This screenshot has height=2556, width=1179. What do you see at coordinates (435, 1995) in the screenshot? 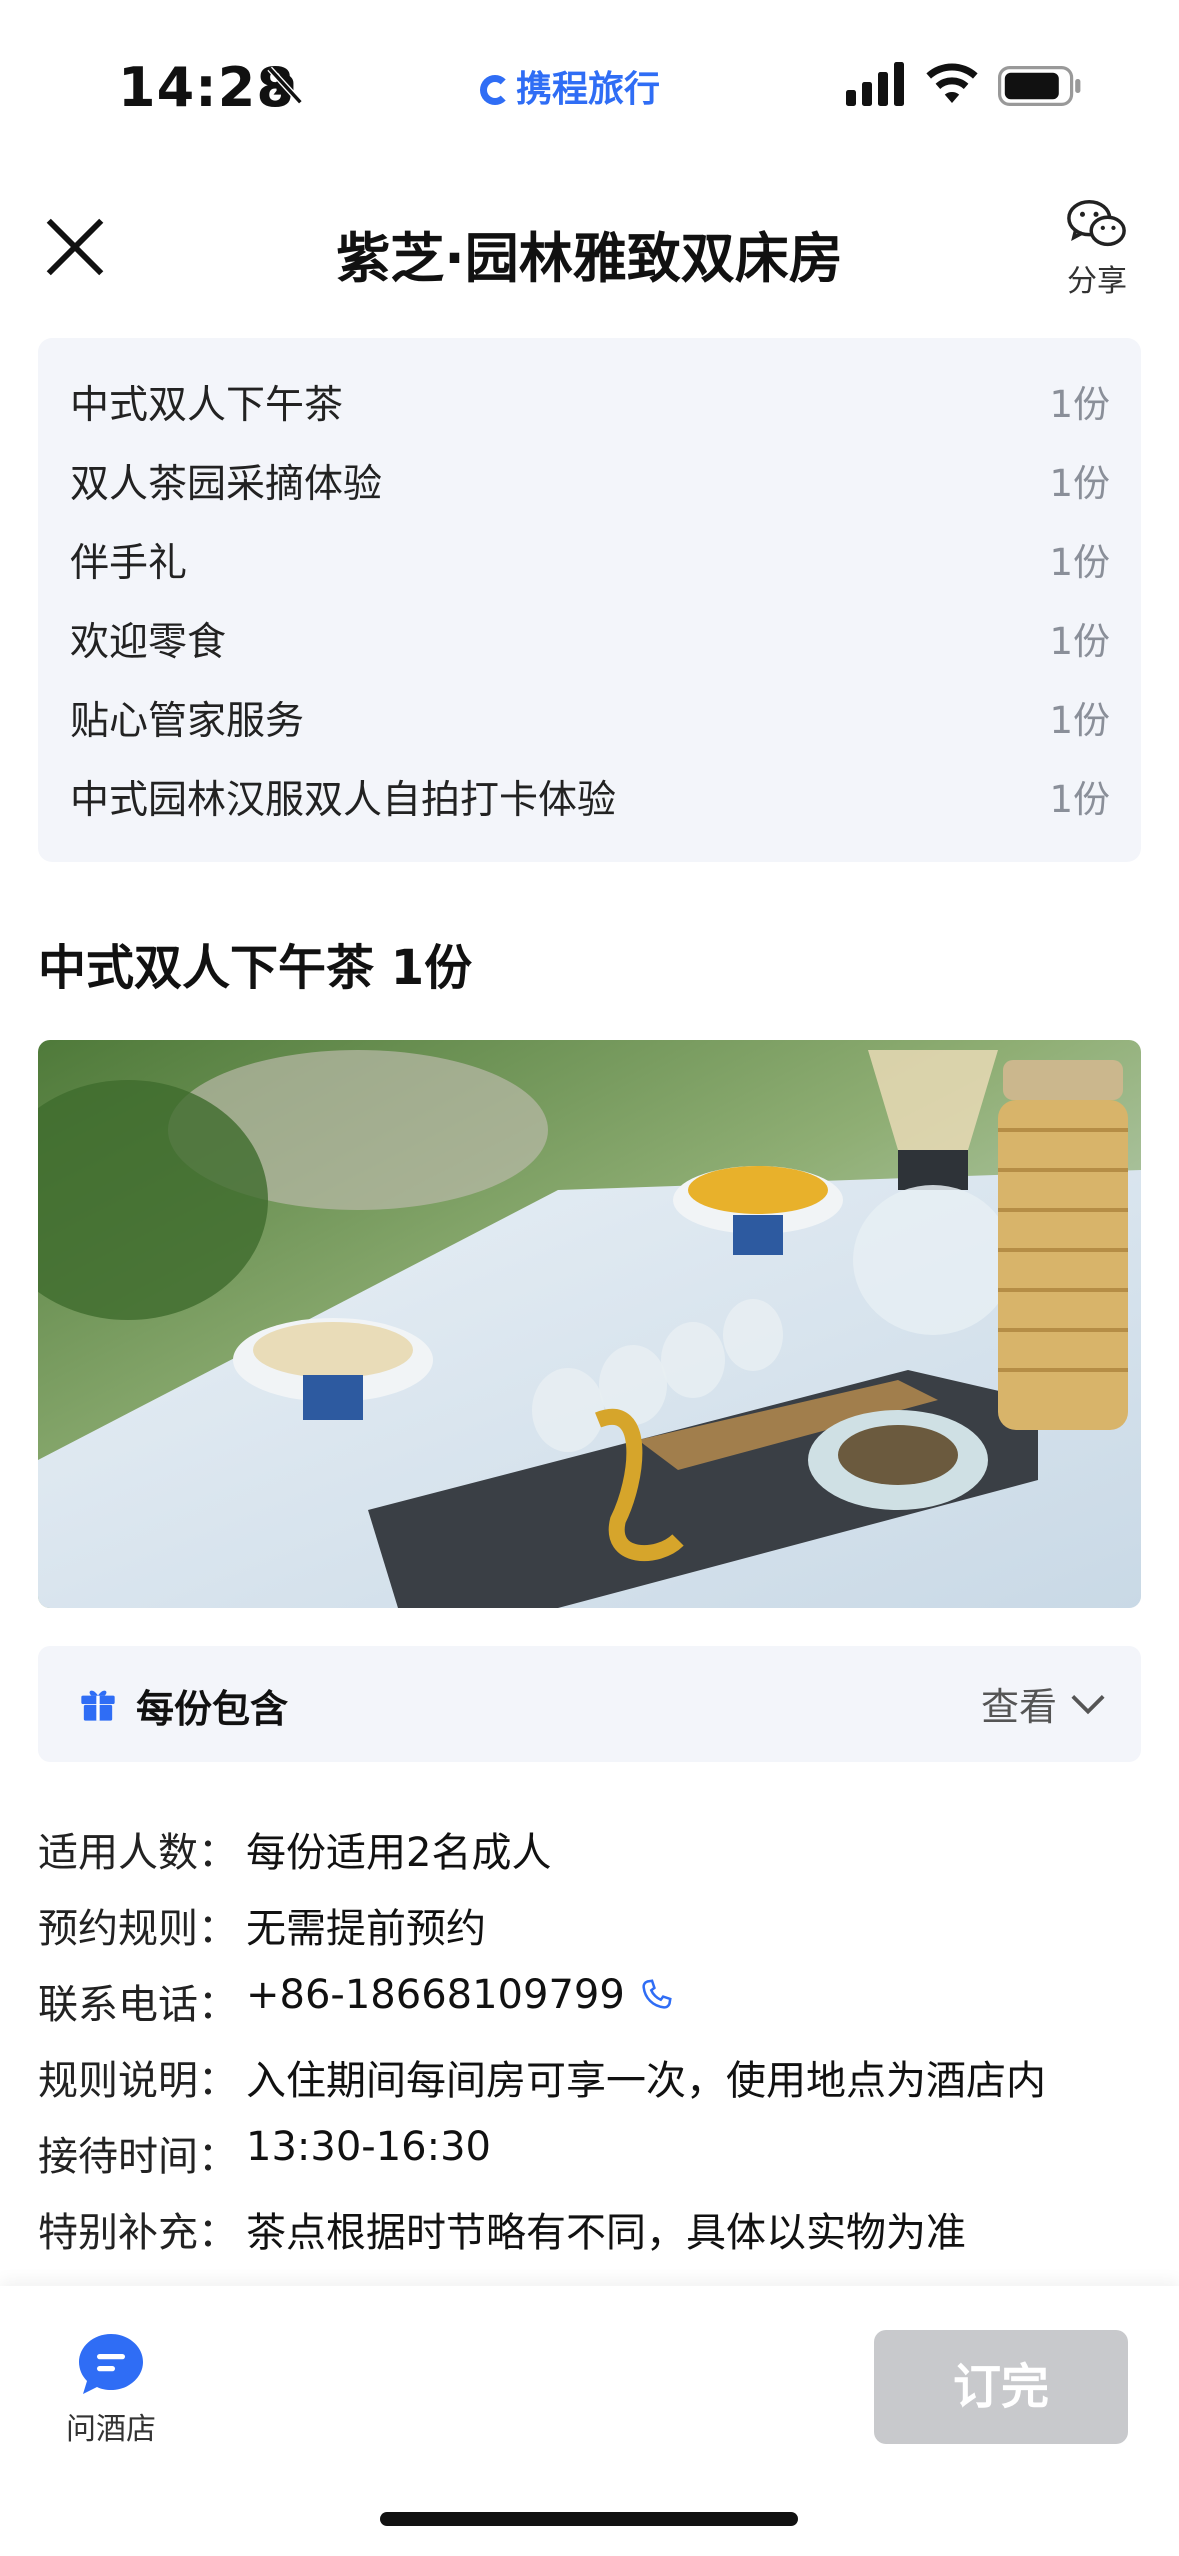
I see `phone-number: +86-18668109799` at bounding box center [435, 1995].